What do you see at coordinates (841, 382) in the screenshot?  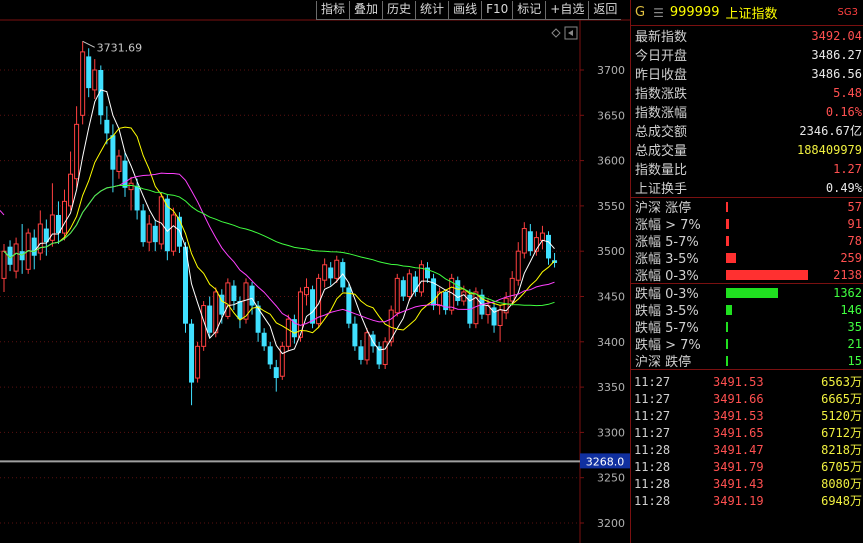 I see `tick-volume: 6563万` at bounding box center [841, 382].